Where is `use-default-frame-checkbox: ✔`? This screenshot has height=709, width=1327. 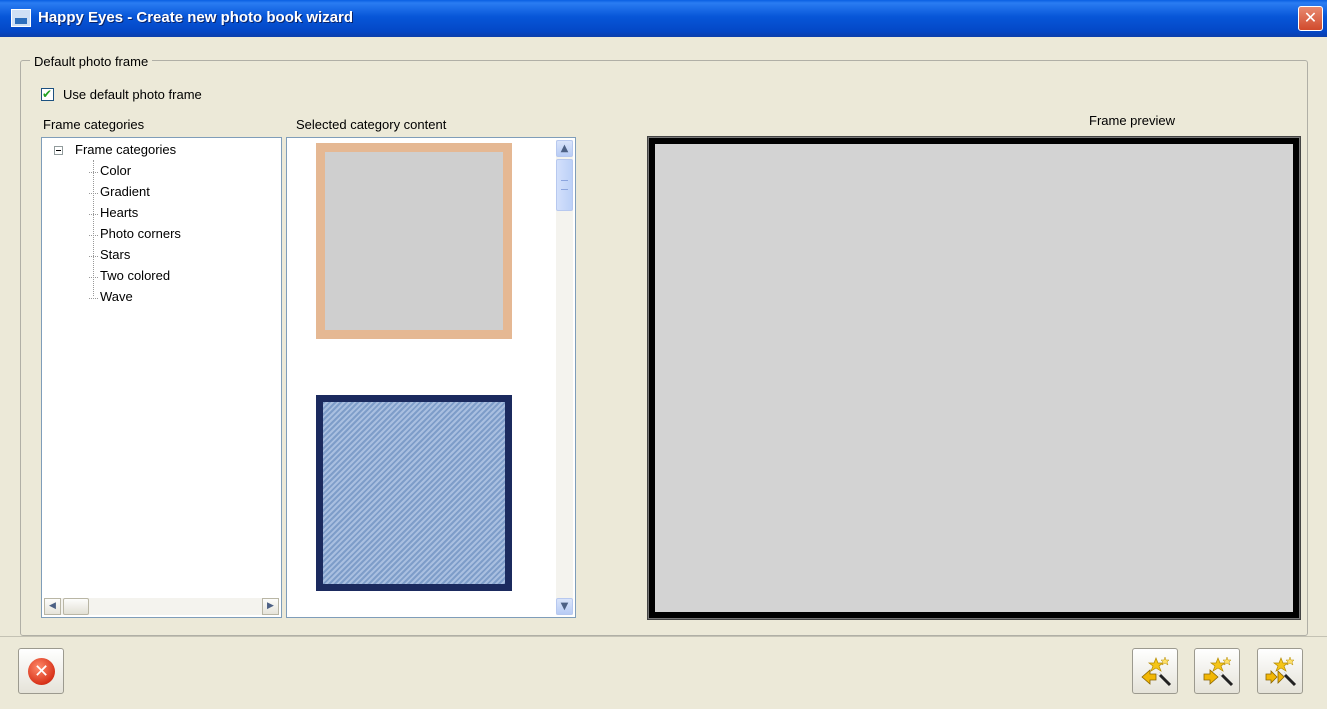 use-default-frame-checkbox: ✔ is located at coordinates (47, 94).